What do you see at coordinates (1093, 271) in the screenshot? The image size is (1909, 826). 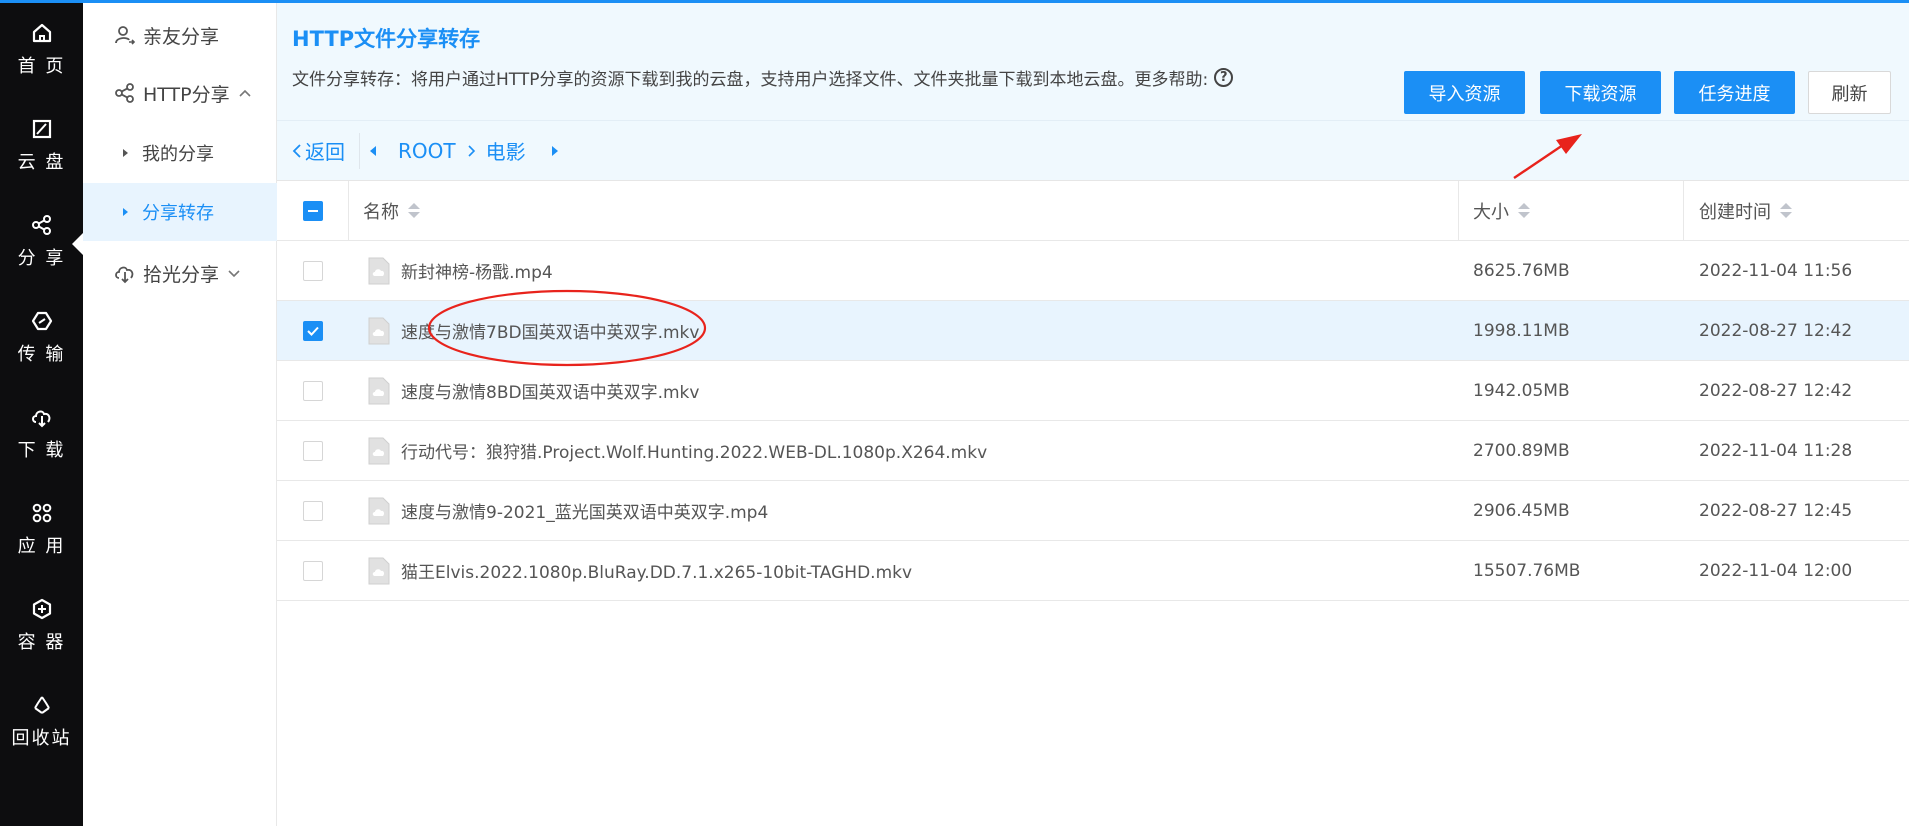 I see `table-row: 新封神榜-杨戬.mp4 8625.76MB 2022-11-04 11:56` at bounding box center [1093, 271].